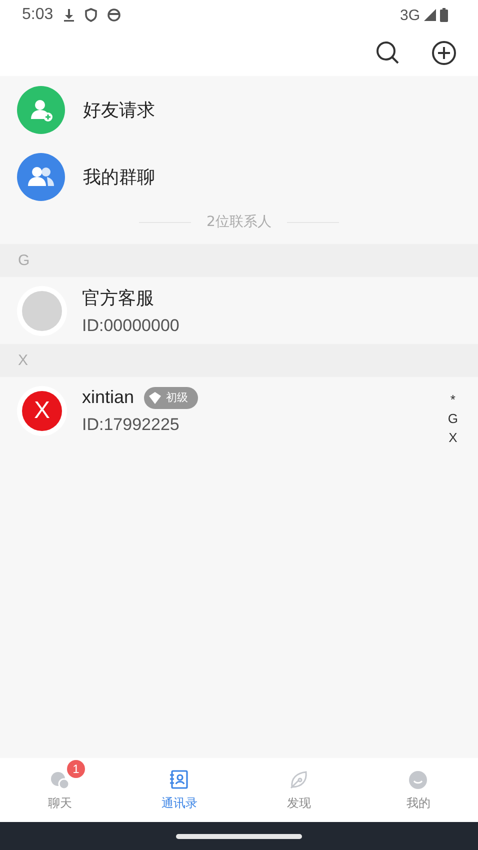 The height and width of the screenshot is (850, 478). What do you see at coordinates (430, 15) in the screenshot?
I see `signal-icon` at bounding box center [430, 15].